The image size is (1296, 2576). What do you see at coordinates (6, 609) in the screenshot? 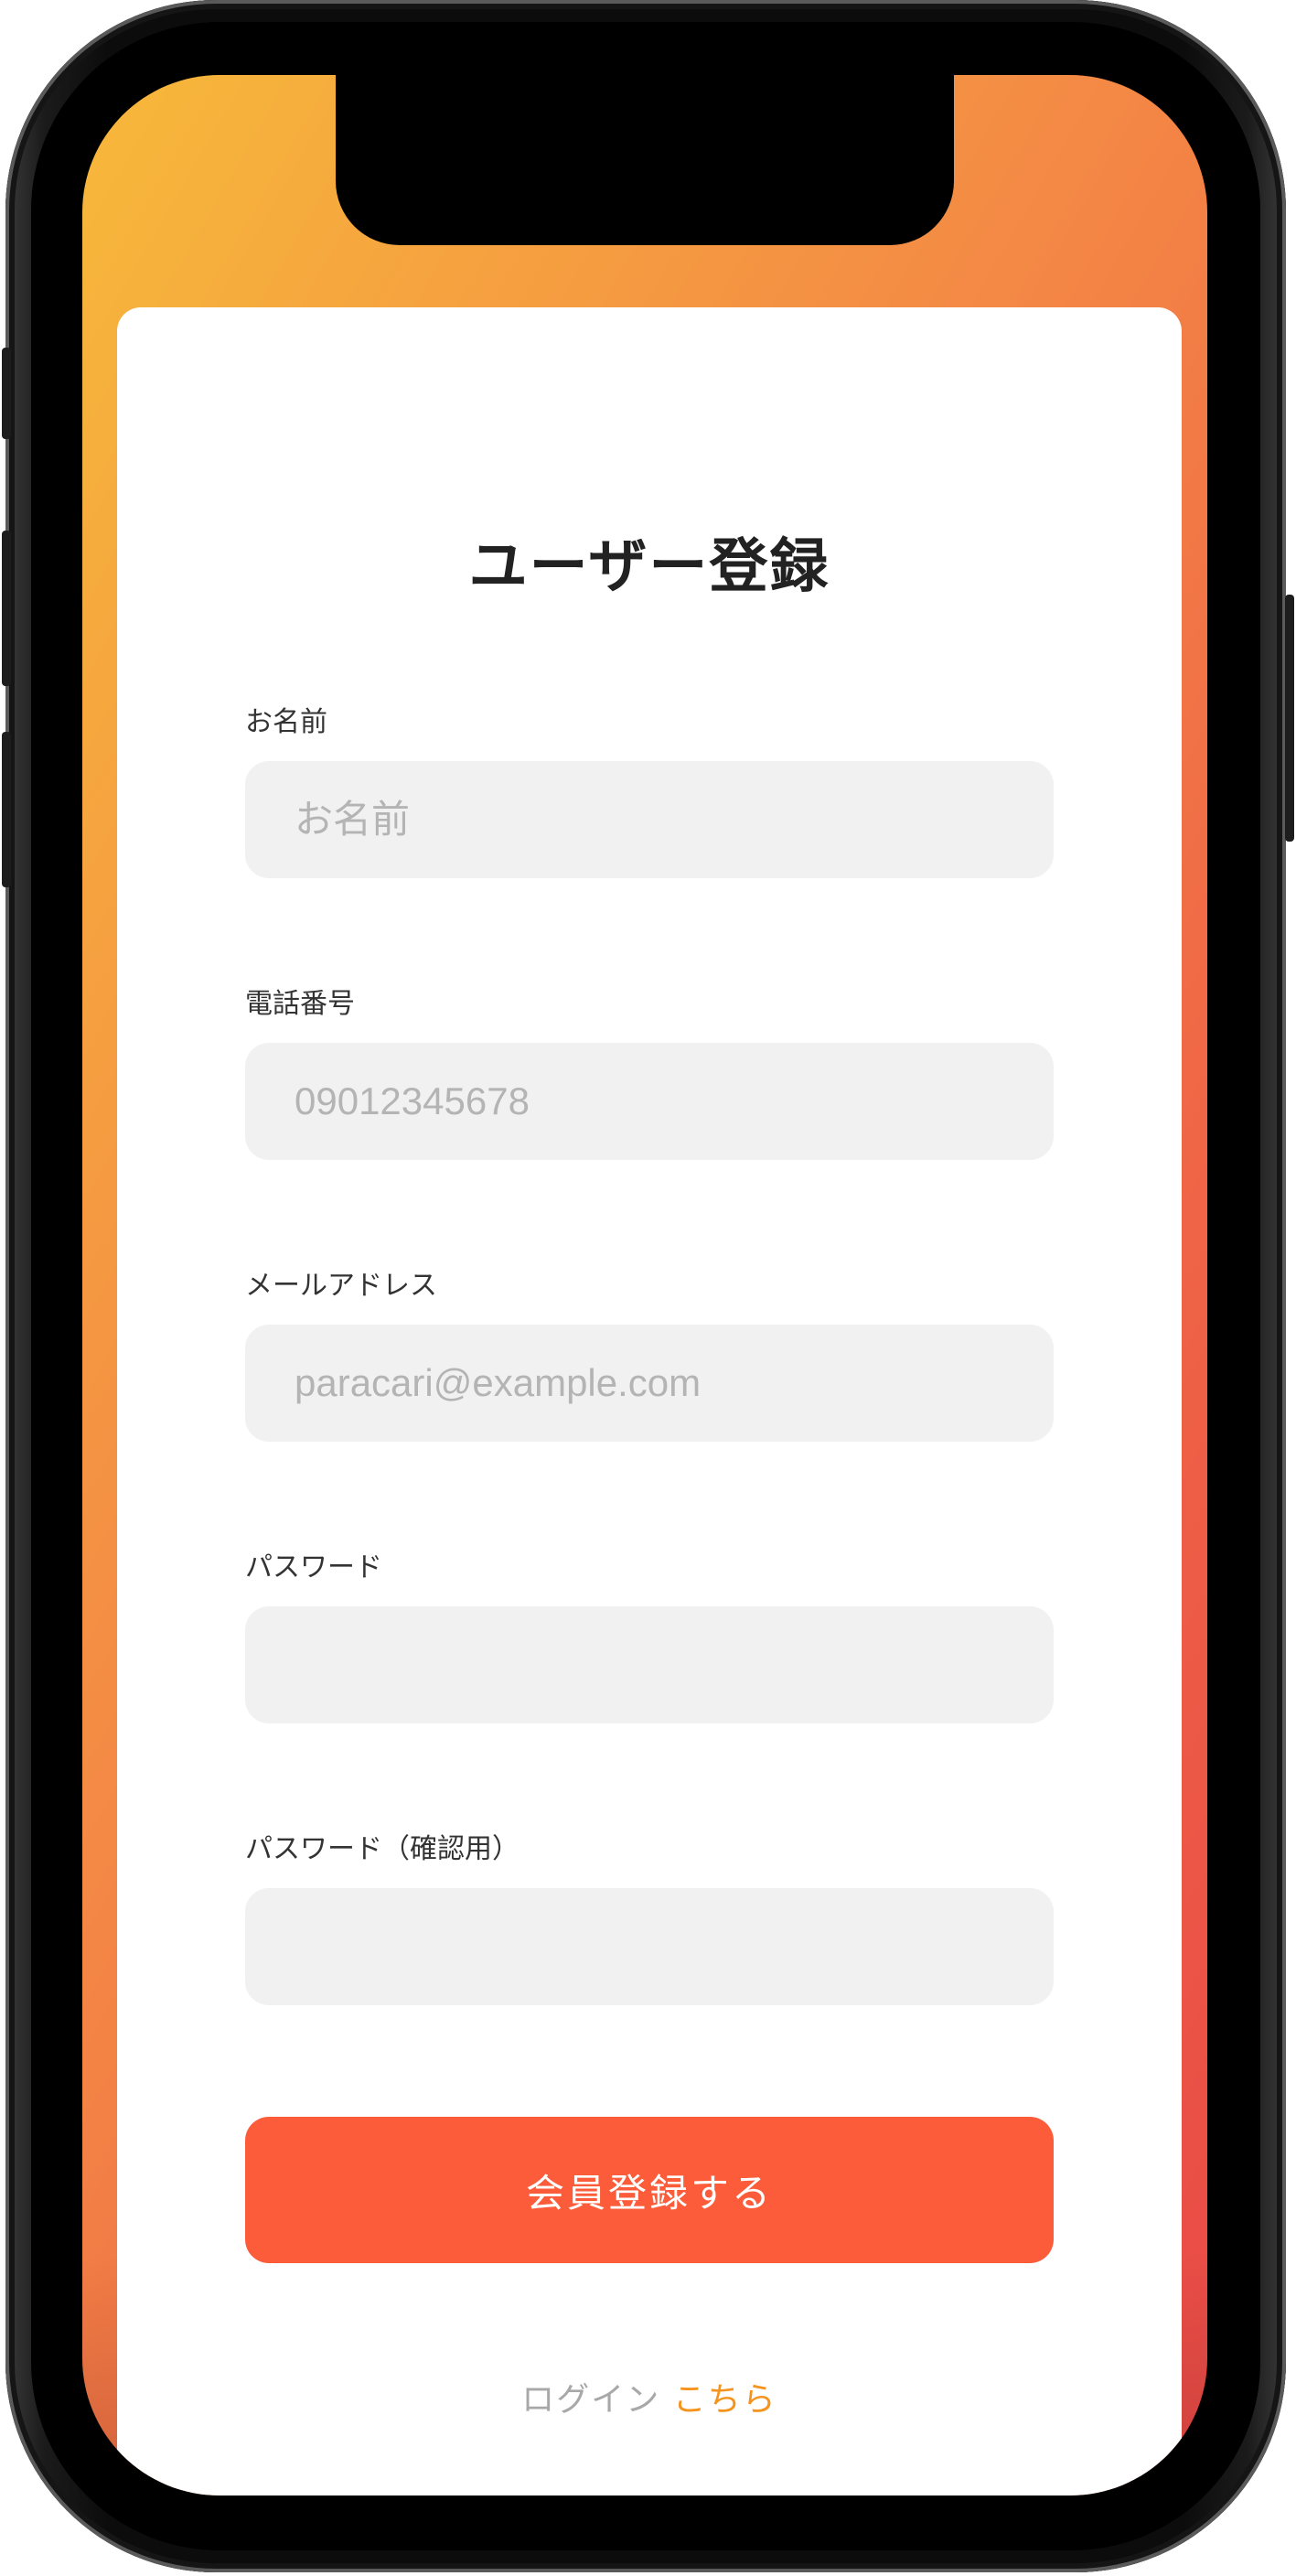
I see `volume-up-button` at bounding box center [6, 609].